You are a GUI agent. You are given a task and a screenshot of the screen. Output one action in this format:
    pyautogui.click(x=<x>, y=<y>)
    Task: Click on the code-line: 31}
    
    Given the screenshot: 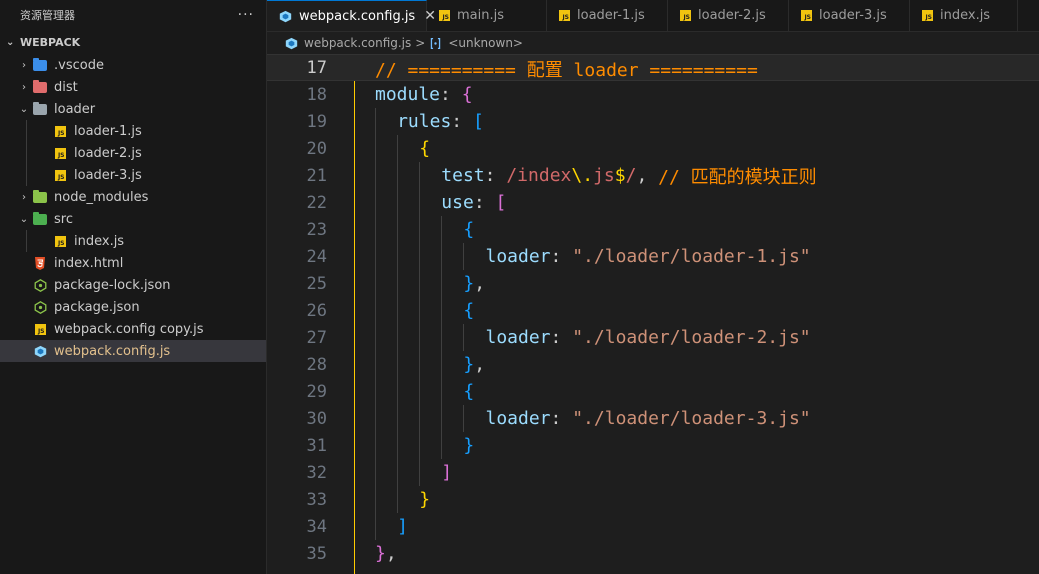 What is the action you would take?
    pyautogui.click(x=653, y=445)
    